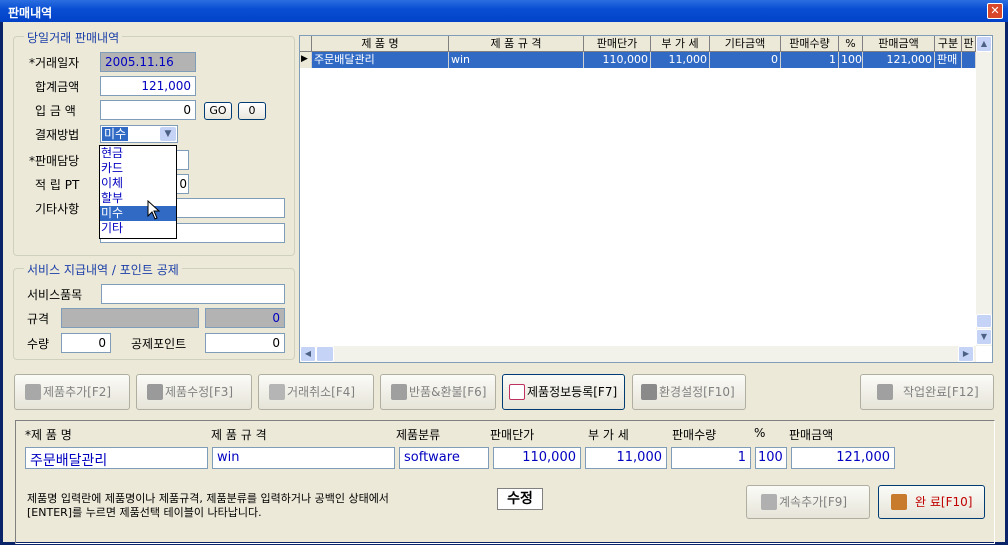 The width and height of the screenshot is (1008, 545). Describe the element at coordinates (182, 160) in the screenshot. I see `seller-field` at that location.